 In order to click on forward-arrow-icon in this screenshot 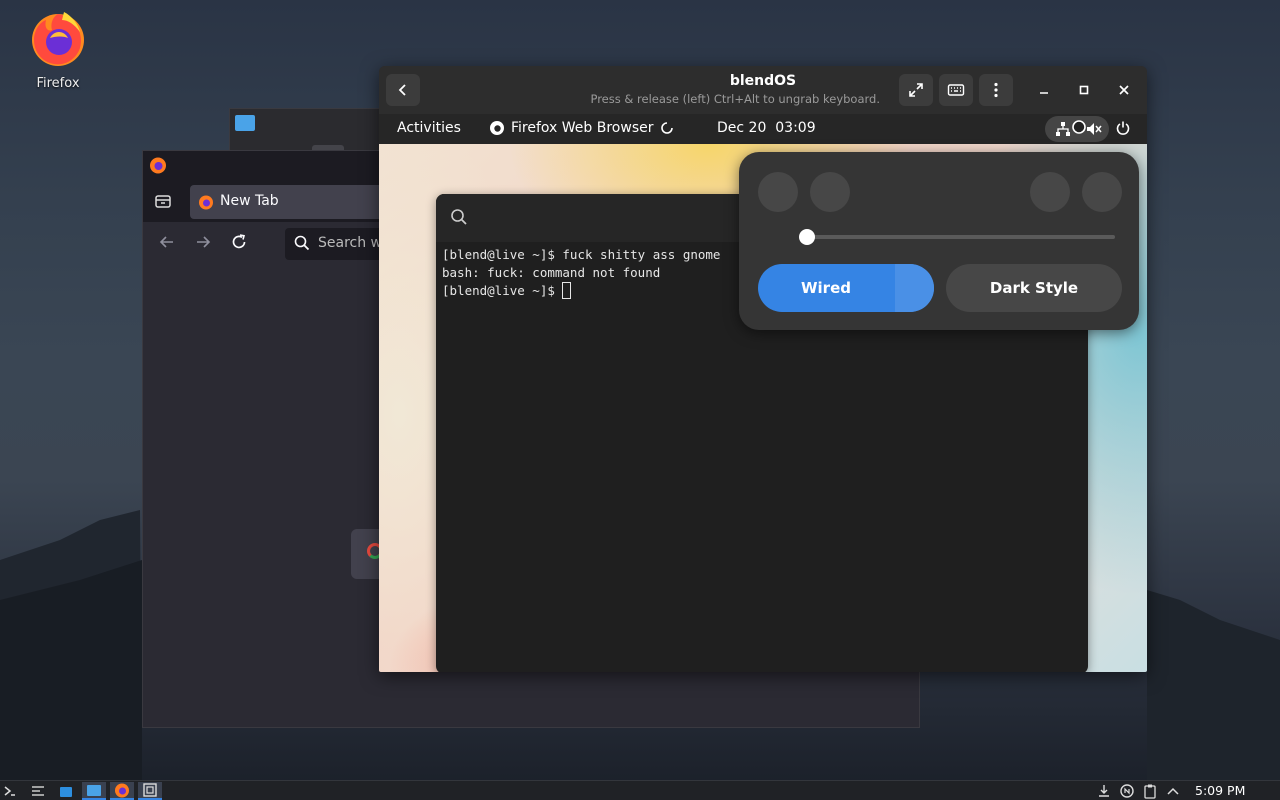, I will do `click(203, 242)`.